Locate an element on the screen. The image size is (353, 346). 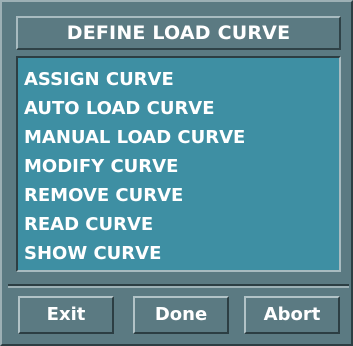
menu-item-remove-curve: REMOVE CURVE is located at coordinates (181, 195).